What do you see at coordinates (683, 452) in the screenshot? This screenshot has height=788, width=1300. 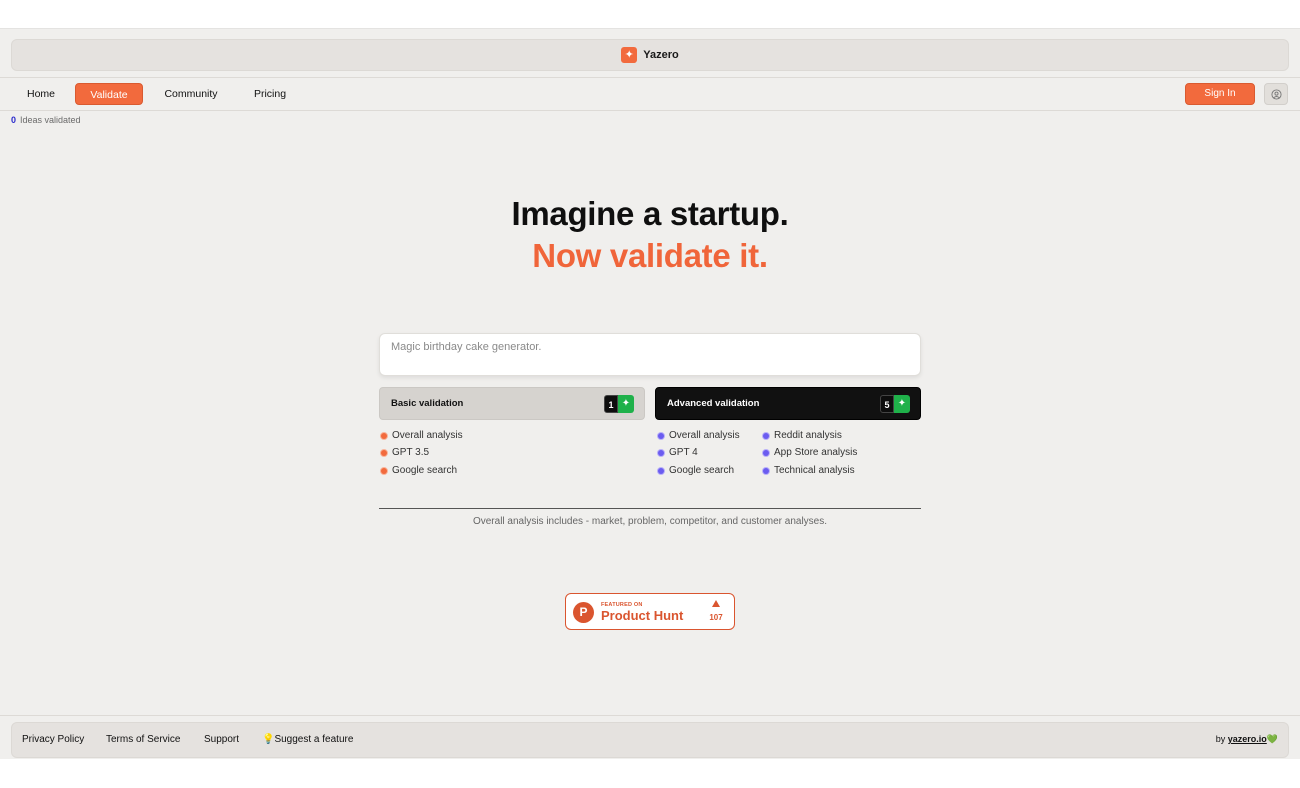 I see `feature-label: GPT 4` at bounding box center [683, 452].